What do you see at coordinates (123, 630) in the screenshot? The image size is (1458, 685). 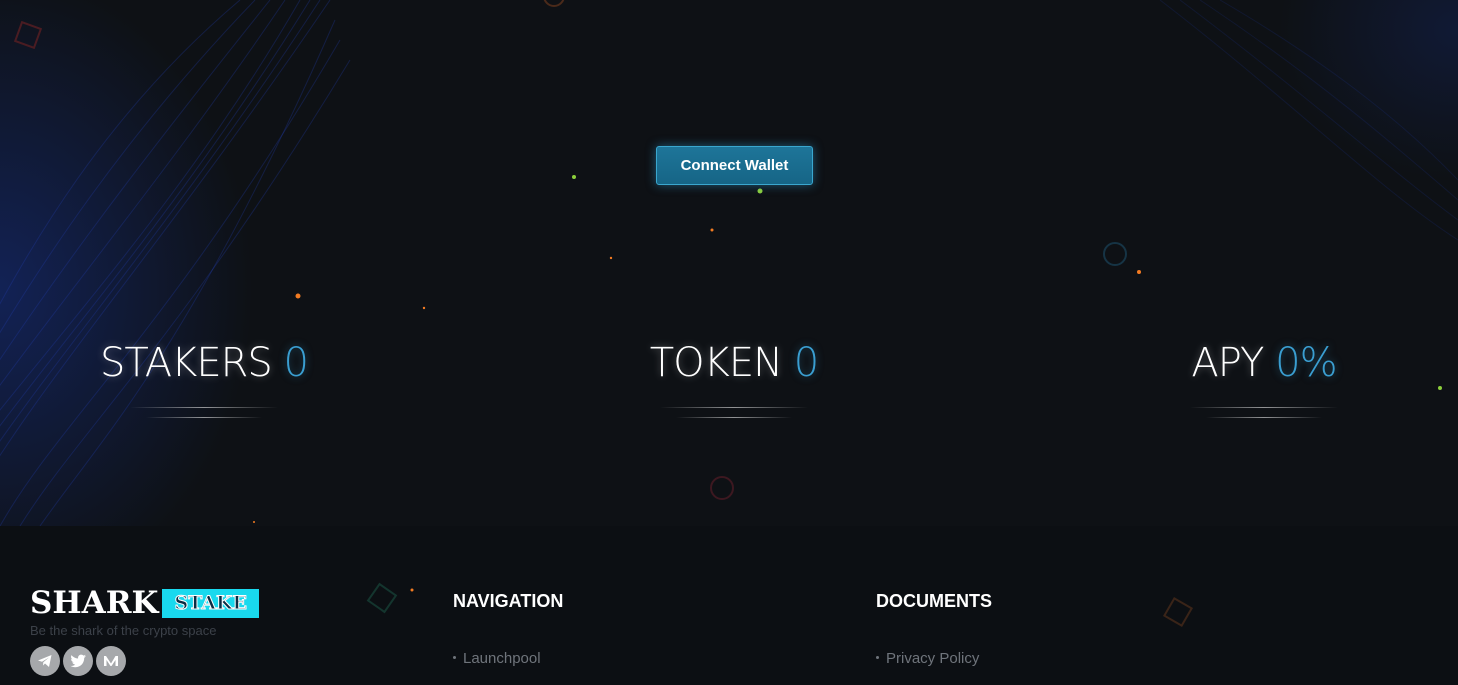 I see `footer-tagline: Be the shark of the crypto space` at bounding box center [123, 630].